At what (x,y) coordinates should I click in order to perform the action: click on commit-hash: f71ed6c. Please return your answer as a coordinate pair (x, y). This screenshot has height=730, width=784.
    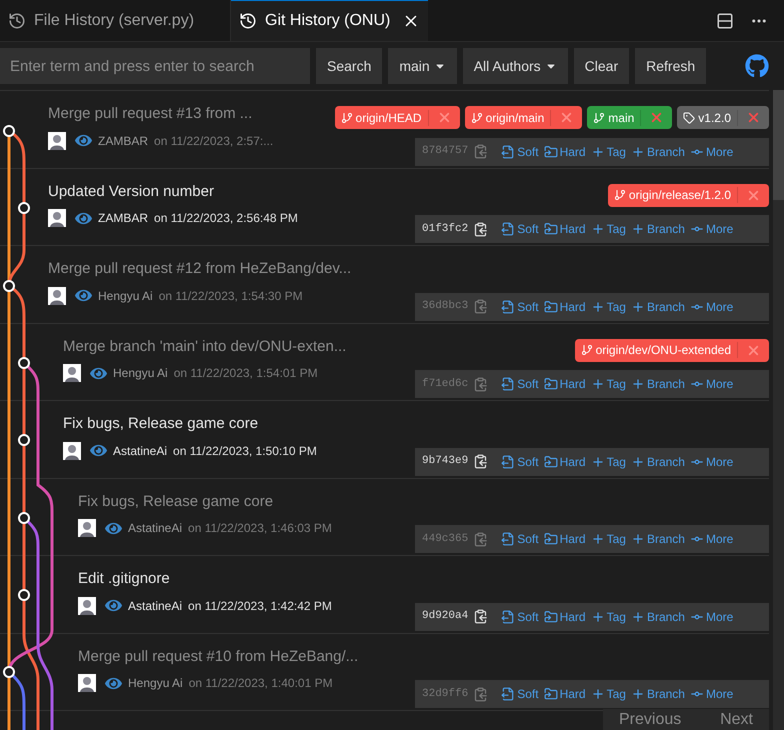
    Looking at the image, I should click on (445, 384).